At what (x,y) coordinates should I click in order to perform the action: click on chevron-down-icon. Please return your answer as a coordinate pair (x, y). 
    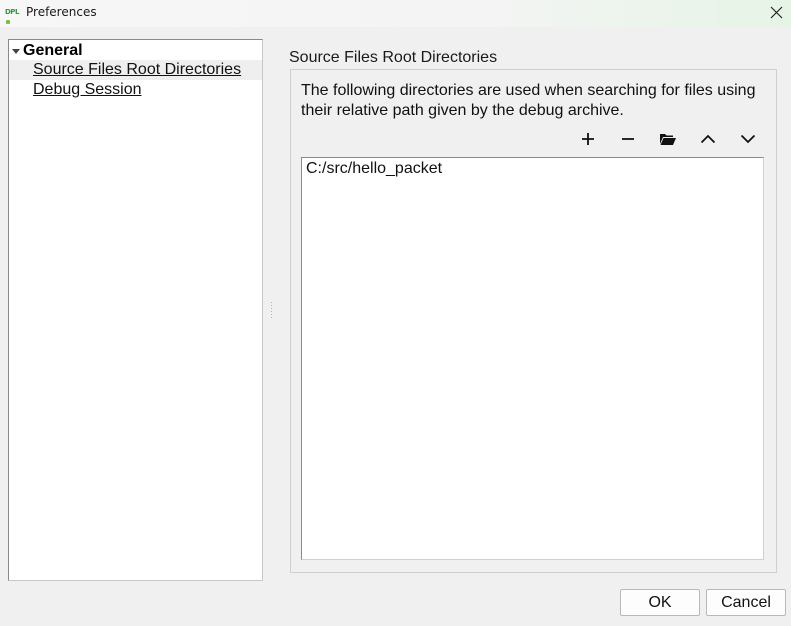
    Looking at the image, I should click on (748, 139).